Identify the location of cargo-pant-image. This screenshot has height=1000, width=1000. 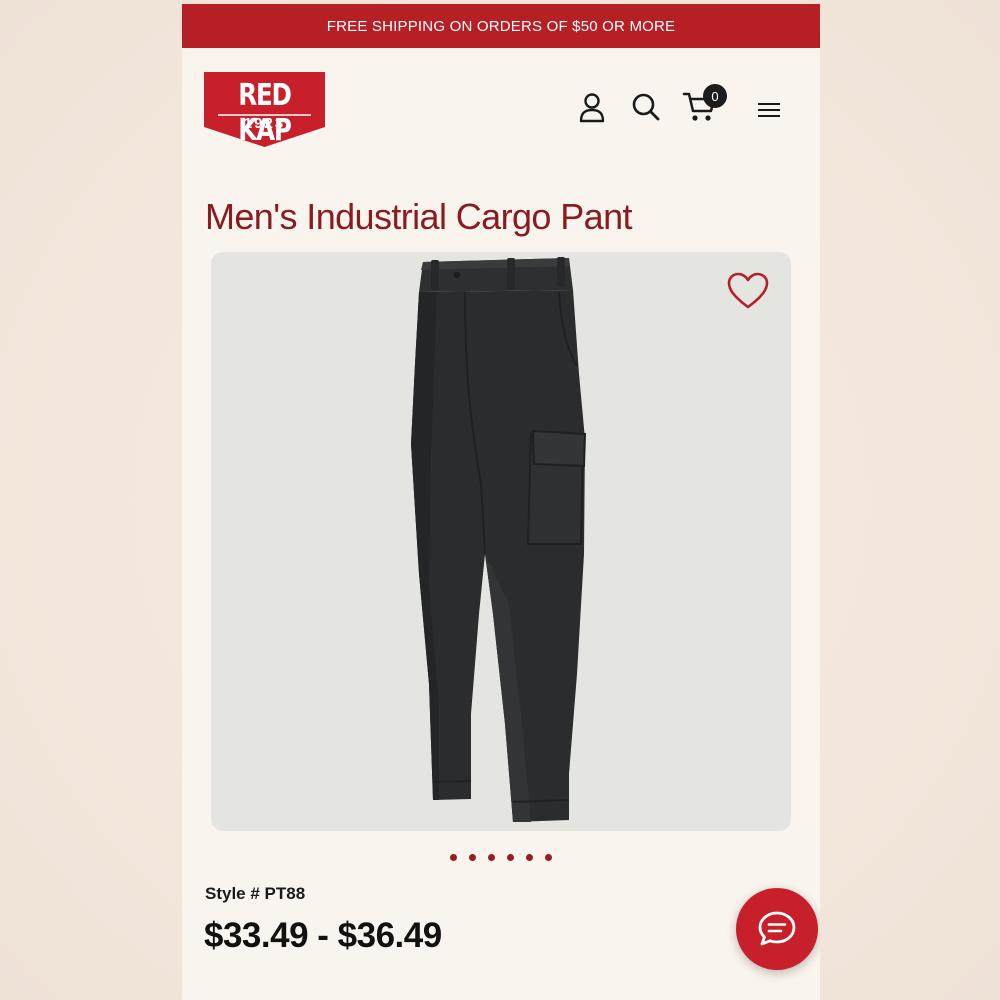
(499, 539).